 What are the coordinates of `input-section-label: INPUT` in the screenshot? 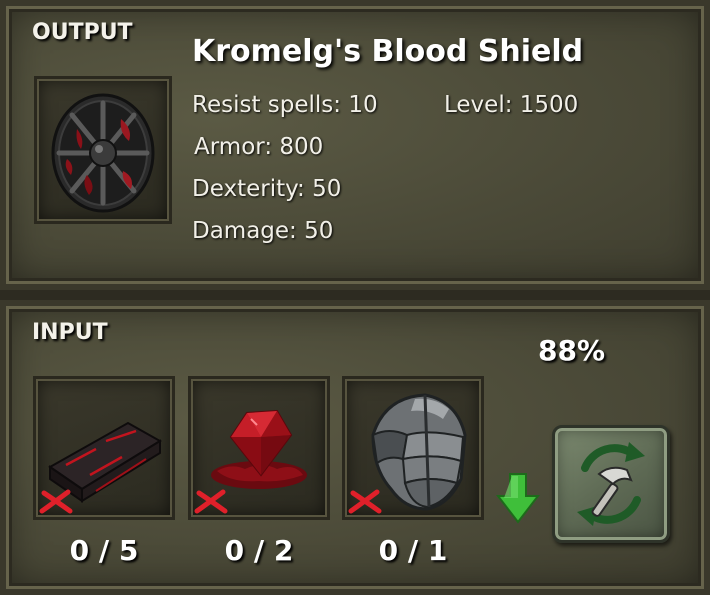 It's located at (70, 332).